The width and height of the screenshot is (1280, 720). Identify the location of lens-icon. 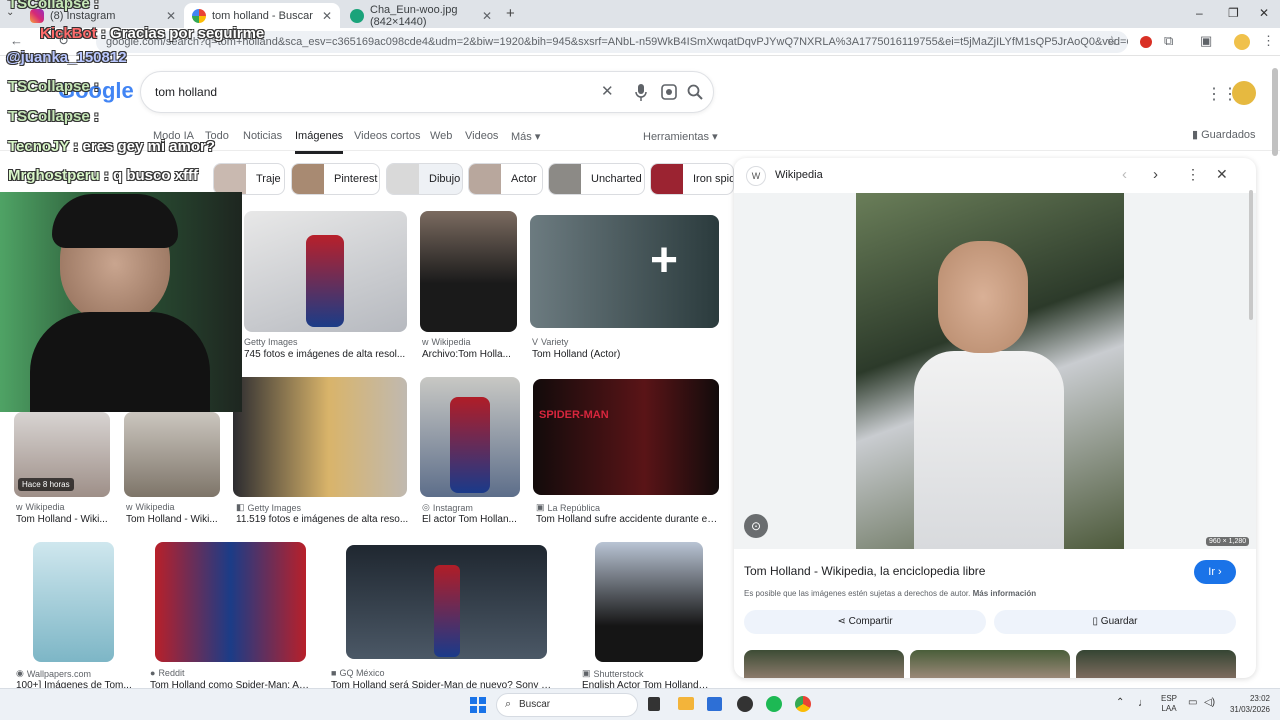
(669, 92).